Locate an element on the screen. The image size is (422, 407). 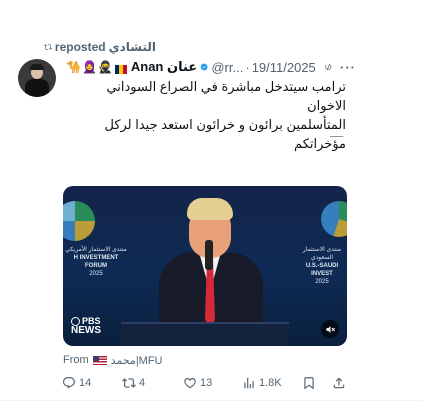
retweet-button: 4 is located at coordinates (133, 383).